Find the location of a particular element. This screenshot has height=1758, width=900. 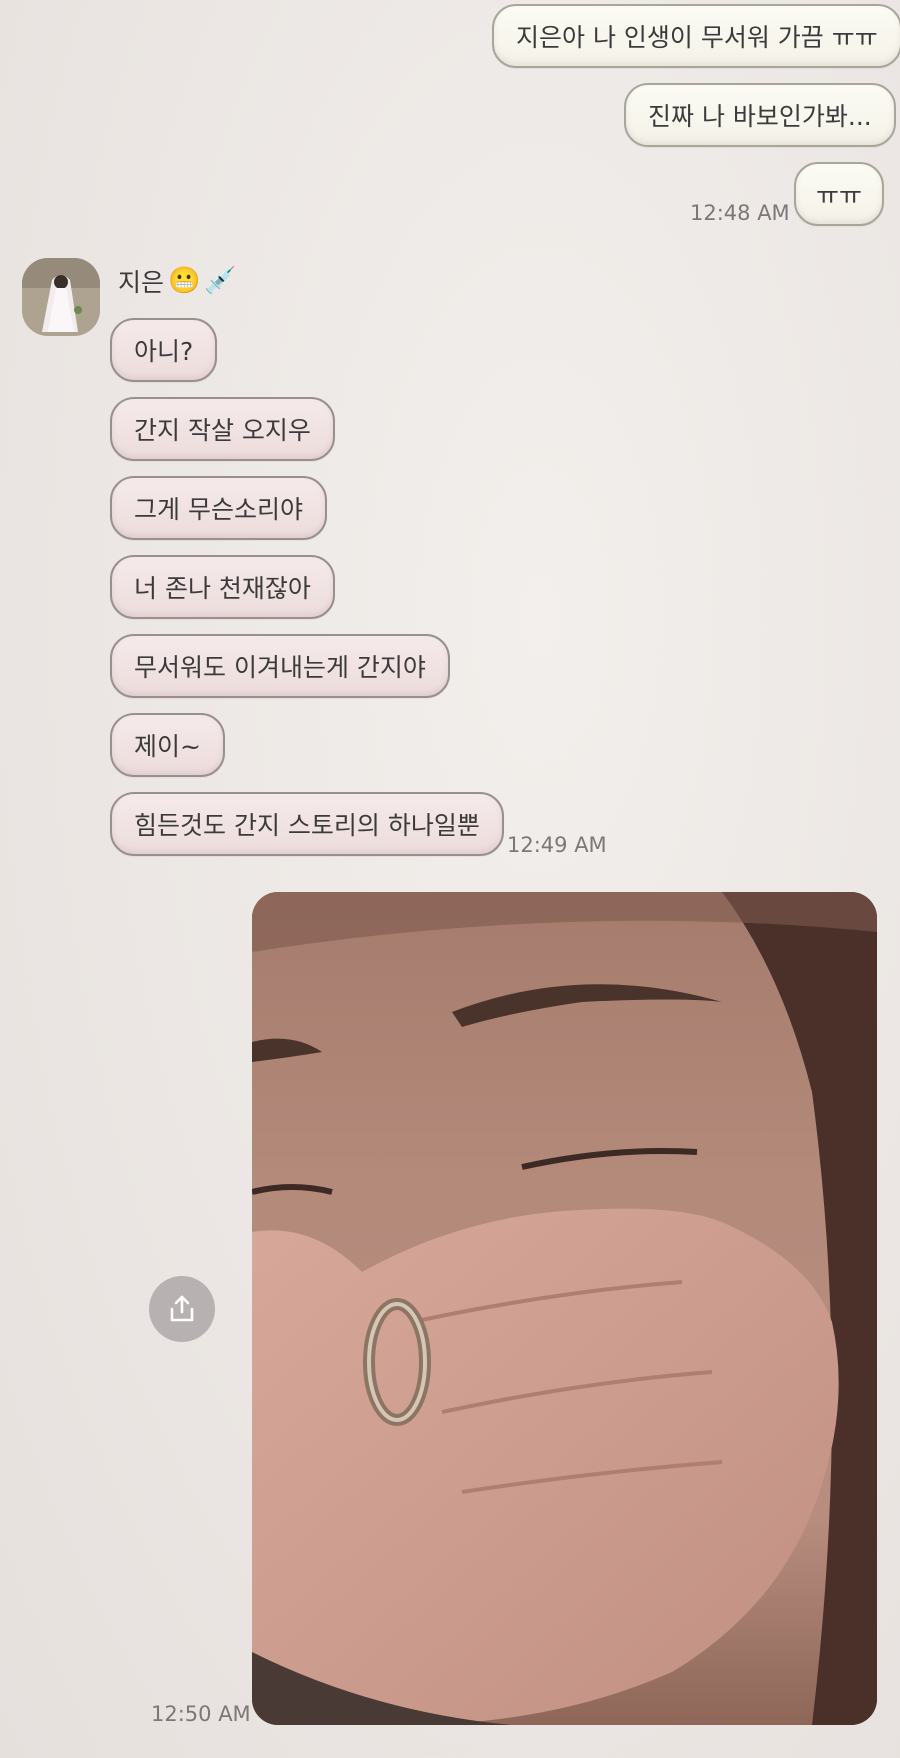

message-text: 아니? is located at coordinates (164, 351).